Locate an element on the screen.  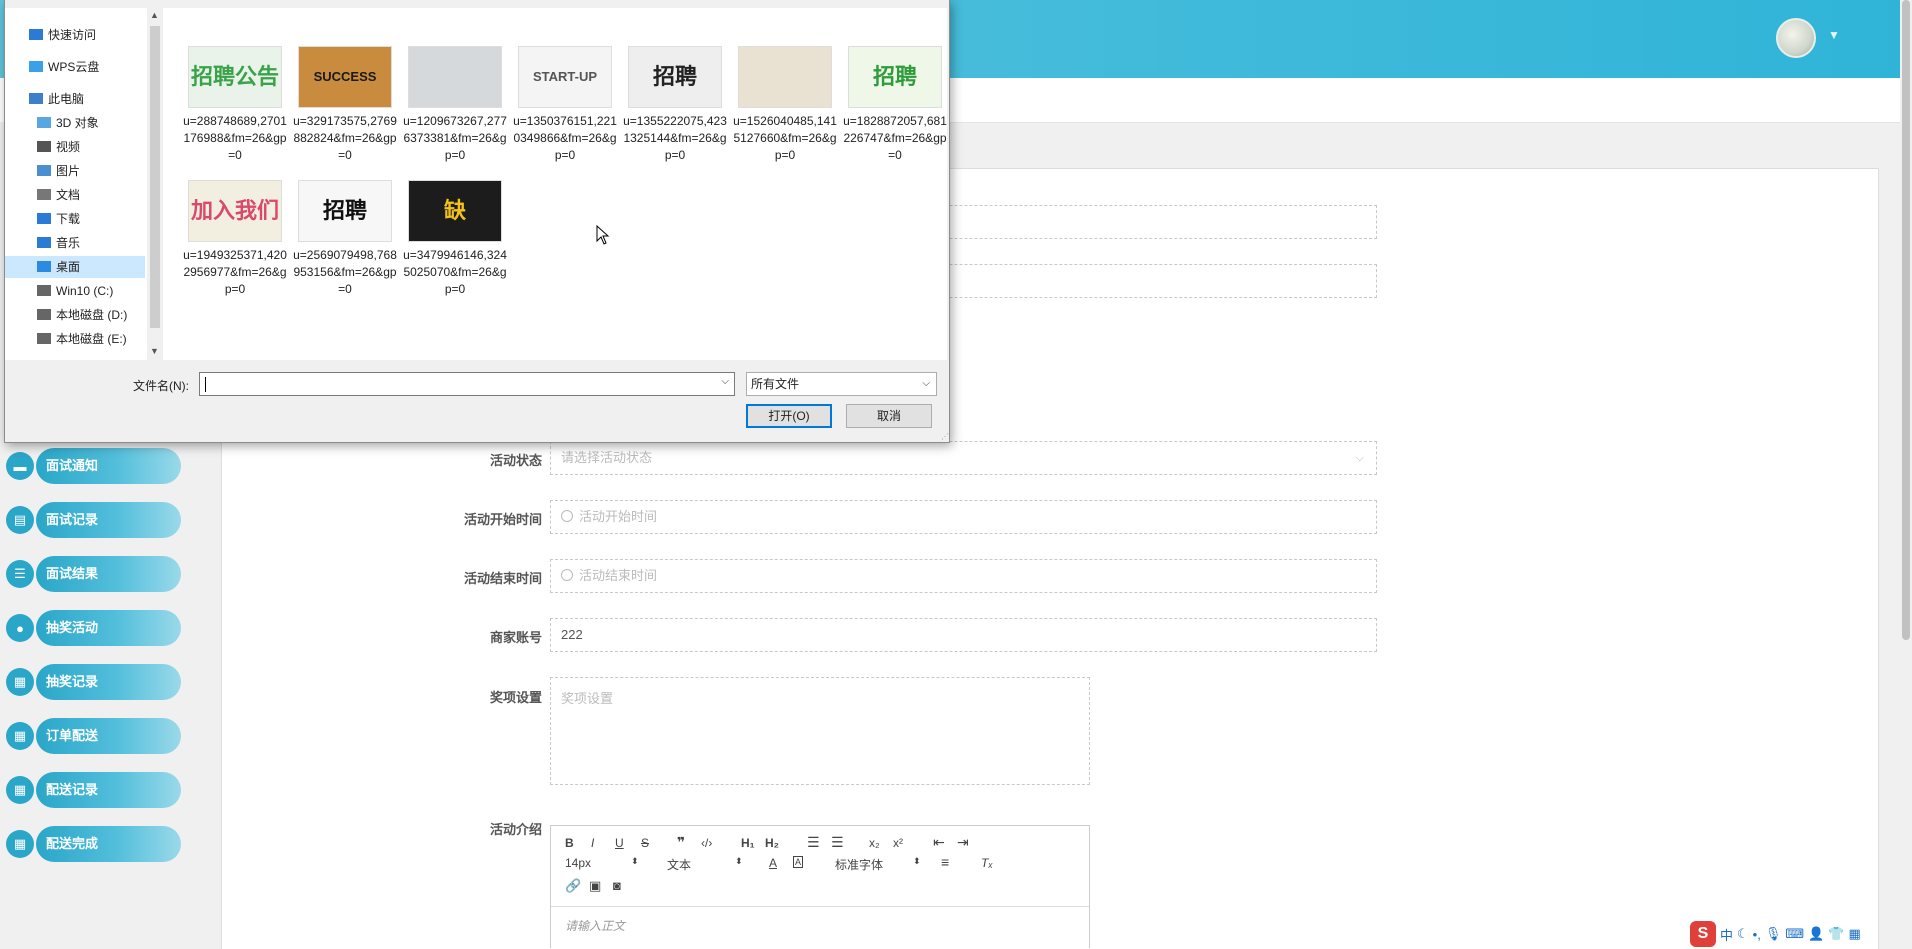
chevron-down-icon: ▼ is located at coordinates (1834, 35).